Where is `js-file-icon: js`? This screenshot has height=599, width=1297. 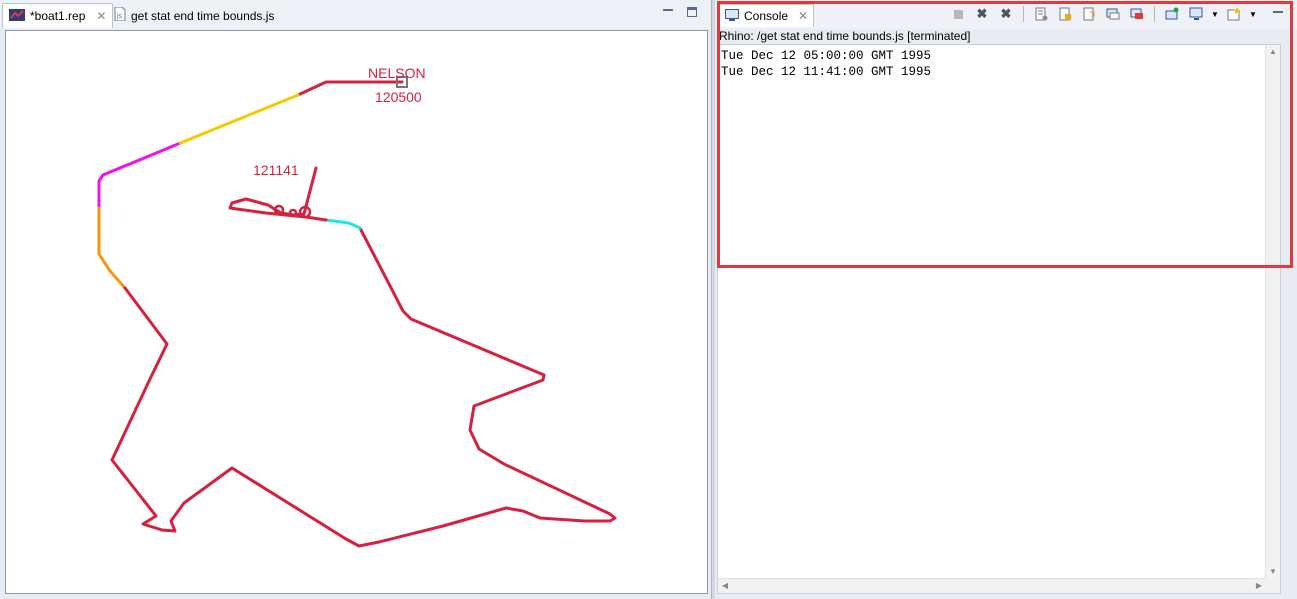
js-file-icon: js is located at coordinates (120, 15).